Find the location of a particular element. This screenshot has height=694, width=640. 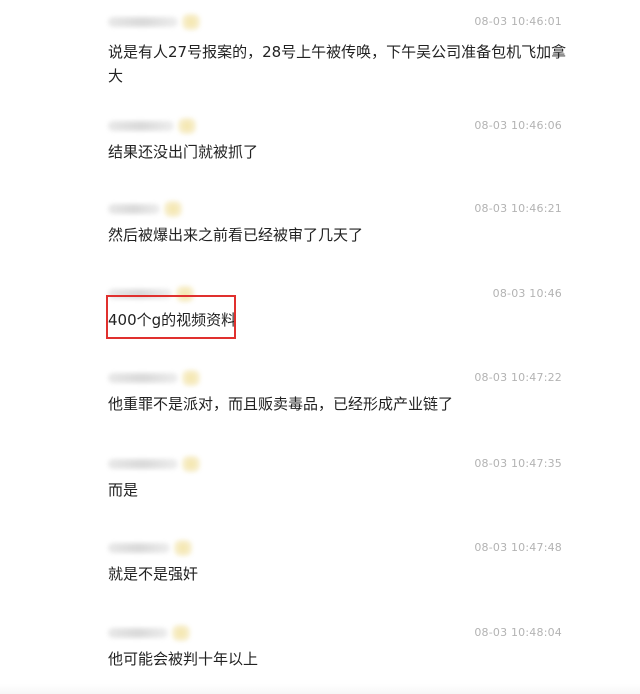

comment-text: 然后被爆出来之前看已经被审了几天了 is located at coordinates (236, 235).